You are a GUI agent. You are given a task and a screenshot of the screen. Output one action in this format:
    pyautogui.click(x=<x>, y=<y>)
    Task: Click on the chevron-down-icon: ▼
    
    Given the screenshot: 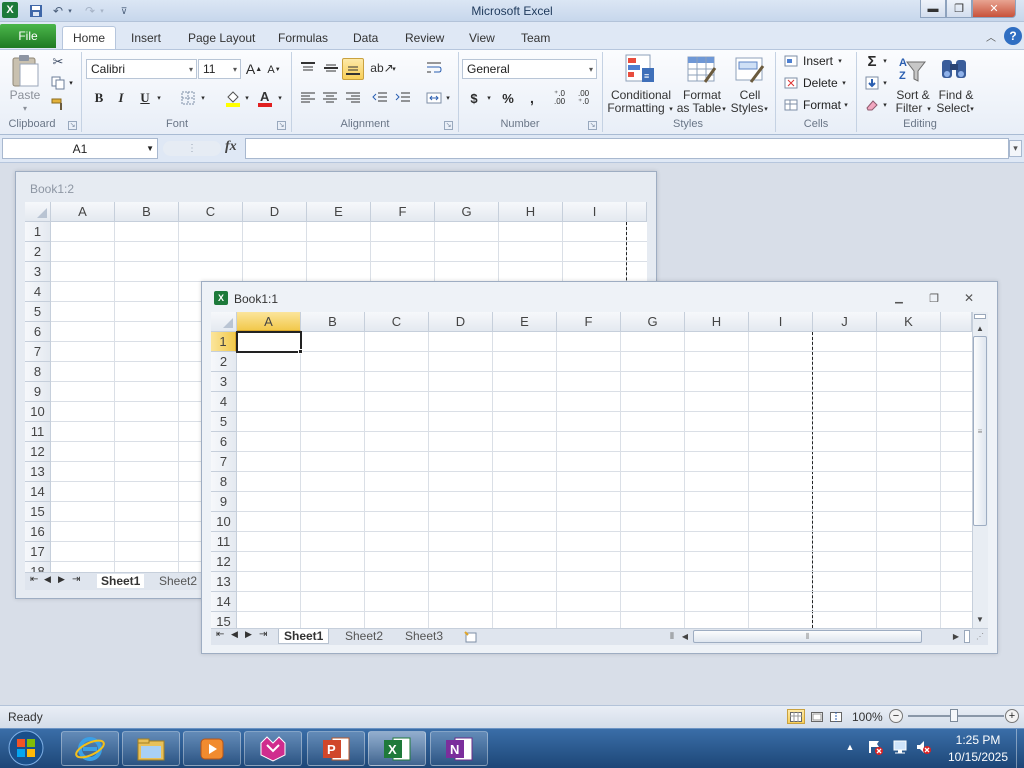 What is the action you would take?
    pyautogui.click(x=150, y=148)
    